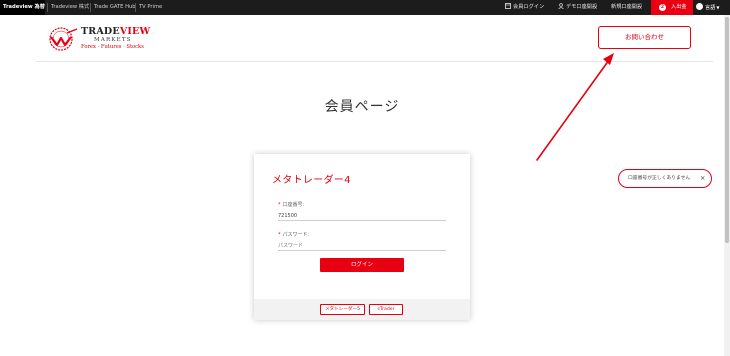 The image size is (730, 356). Describe the element at coordinates (362, 246) in the screenshot. I see `password-input` at that location.